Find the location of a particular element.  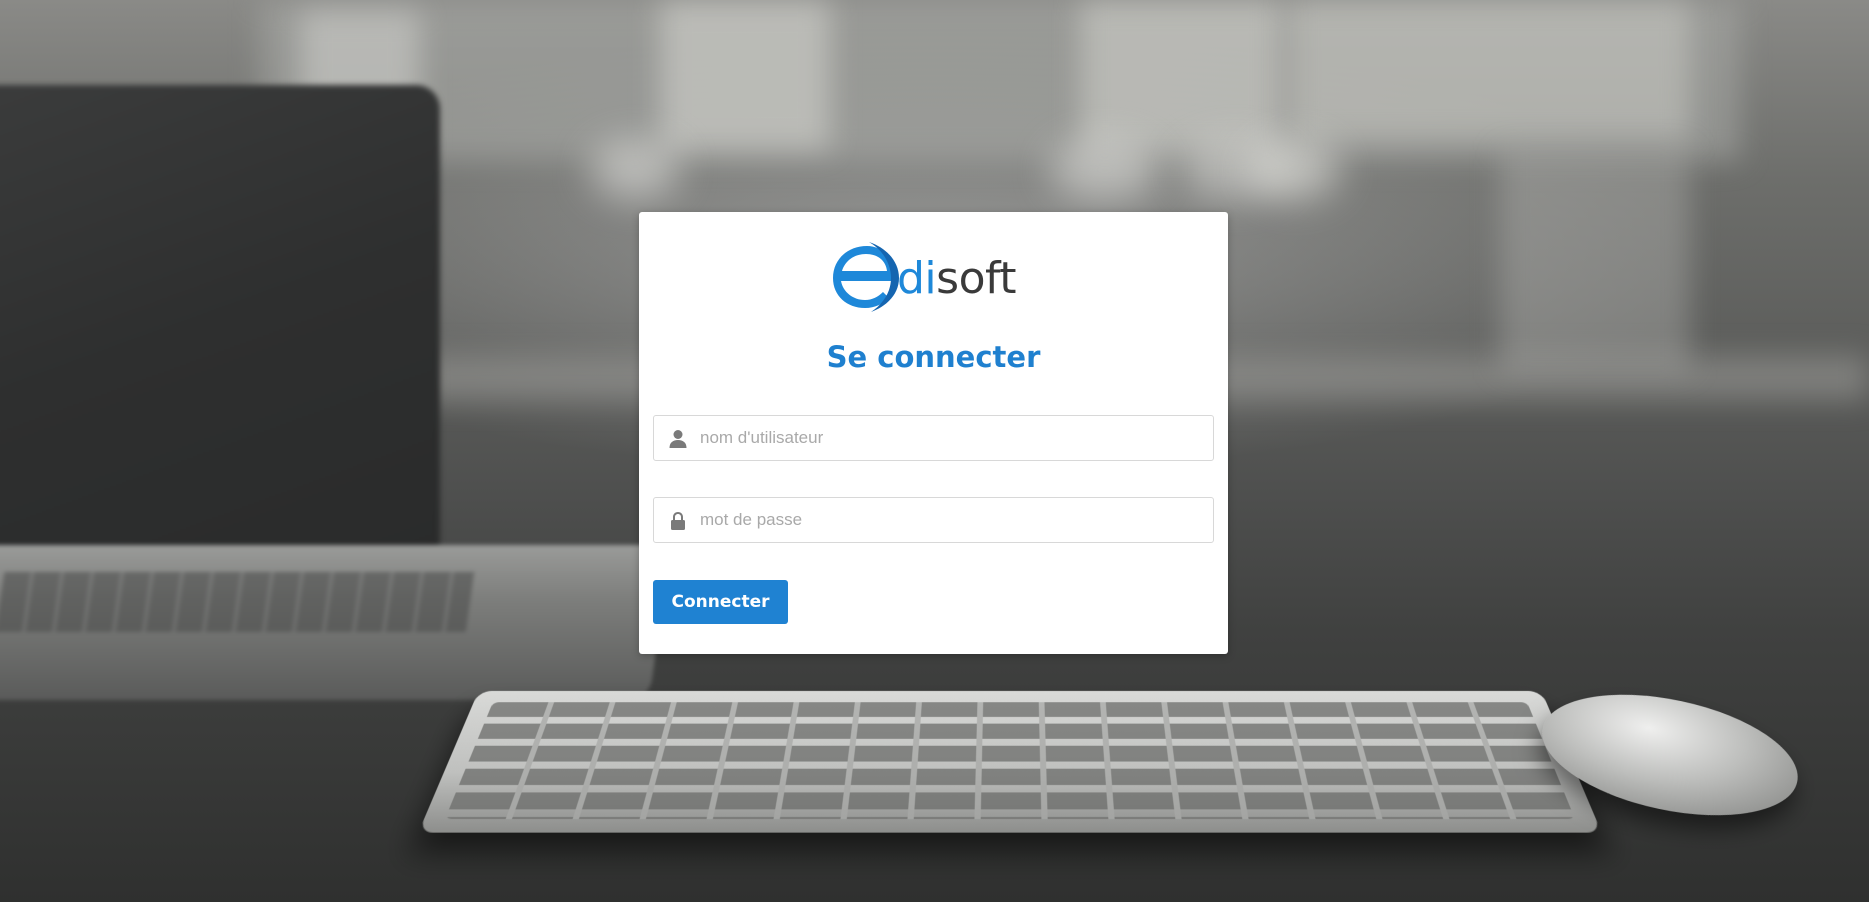

lock-icon is located at coordinates (678, 521).